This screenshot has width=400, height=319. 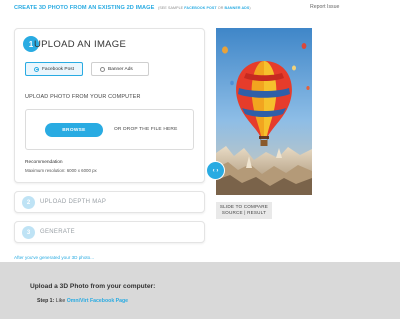 I want to click on sample-links: (SEE SAMPLE FACEBOOK POST OR BANNER ADS), so click(x=204, y=8).